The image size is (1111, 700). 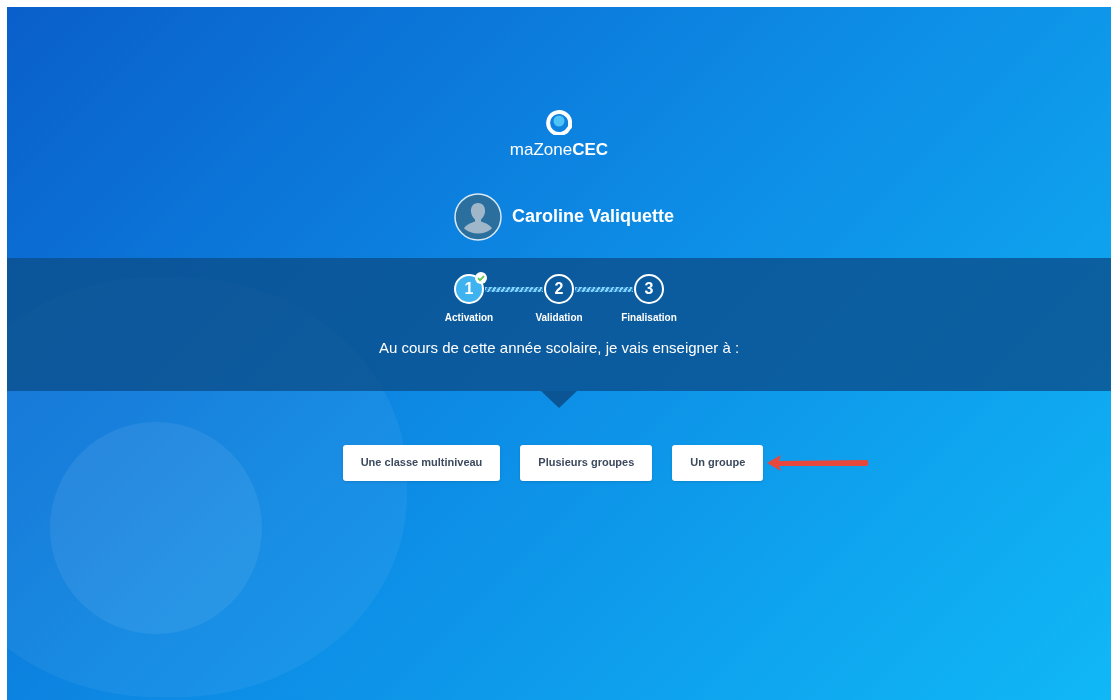 What do you see at coordinates (421, 462) in the screenshot?
I see `option-button: Une classe multiniveau` at bounding box center [421, 462].